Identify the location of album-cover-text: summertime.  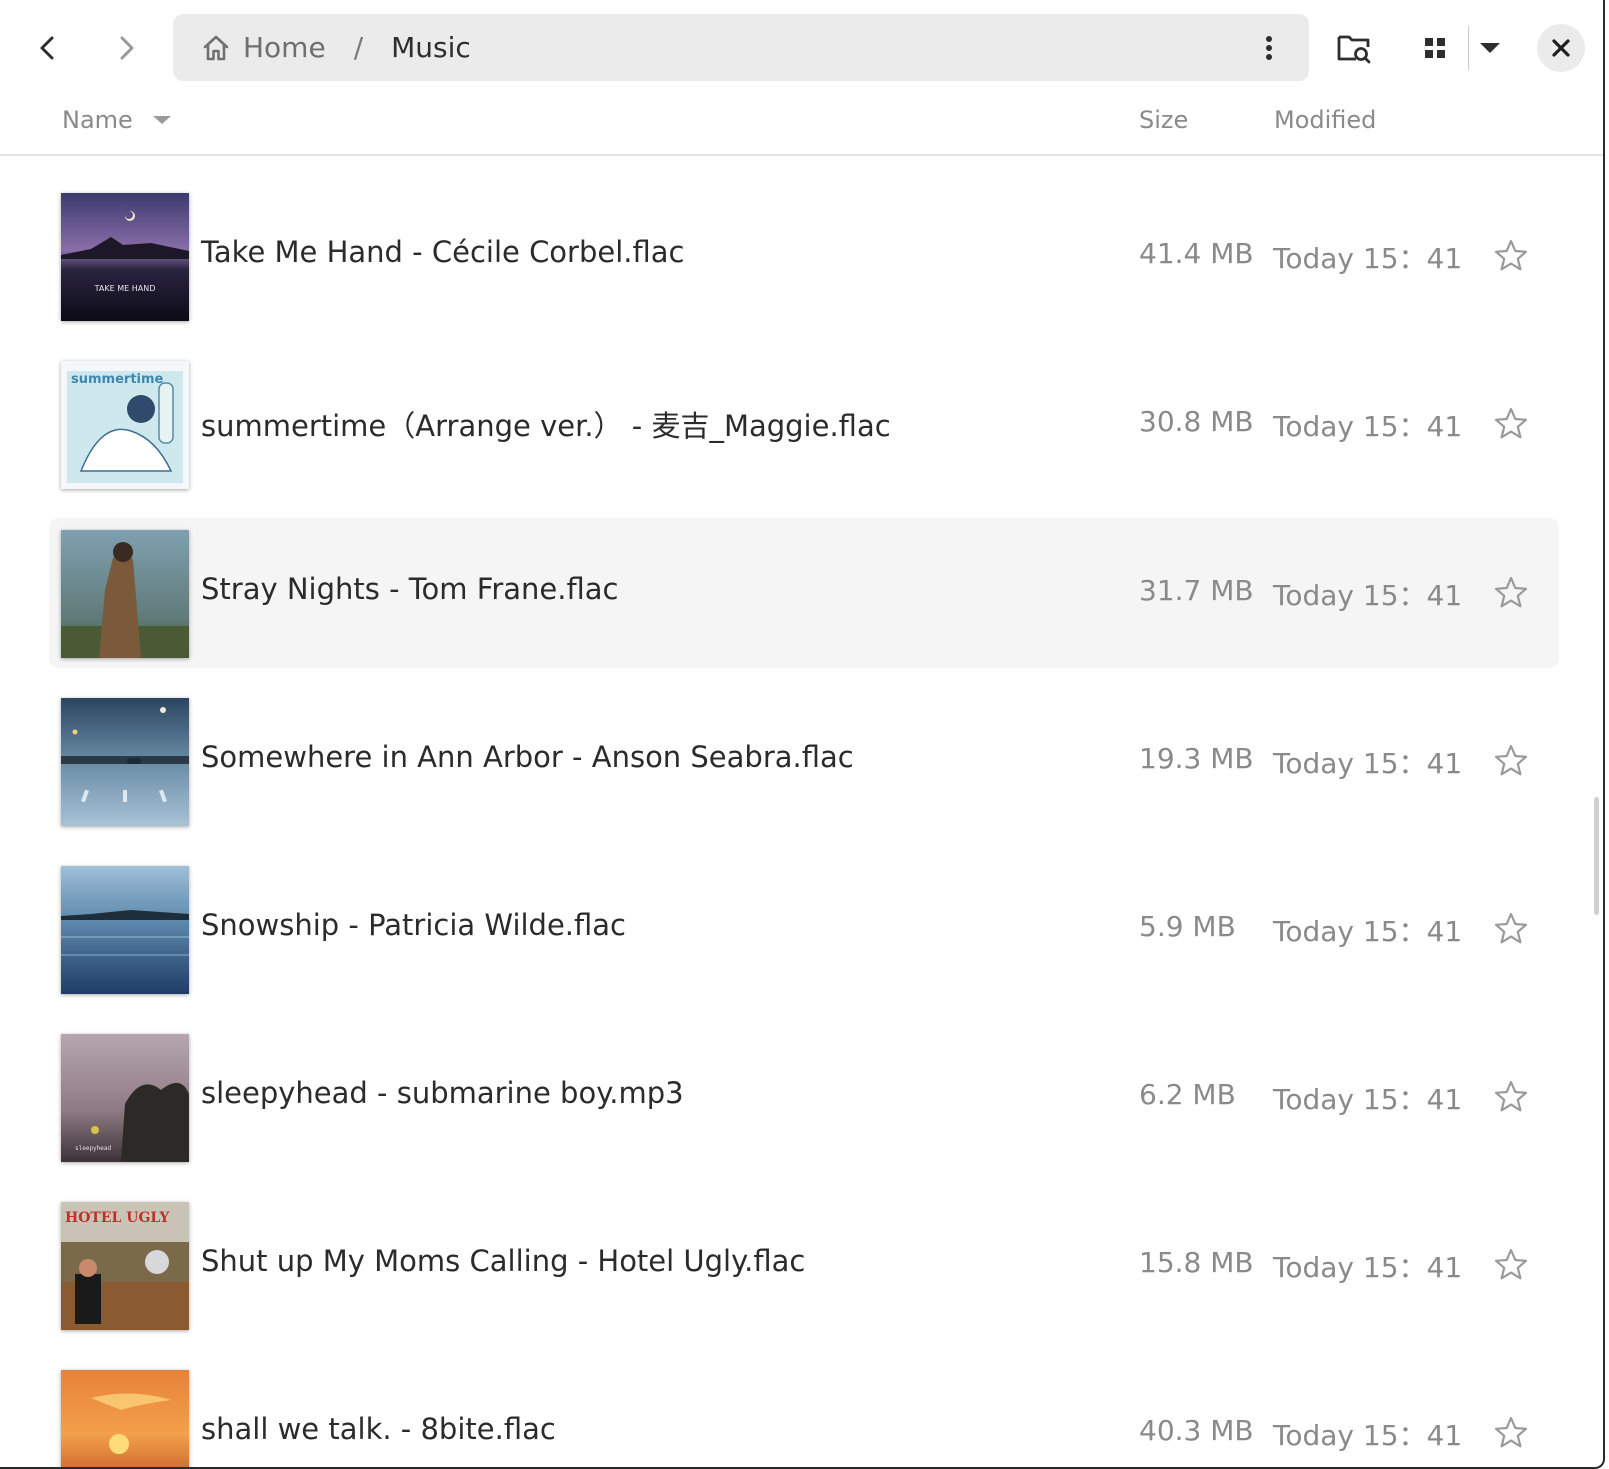
(117, 379).